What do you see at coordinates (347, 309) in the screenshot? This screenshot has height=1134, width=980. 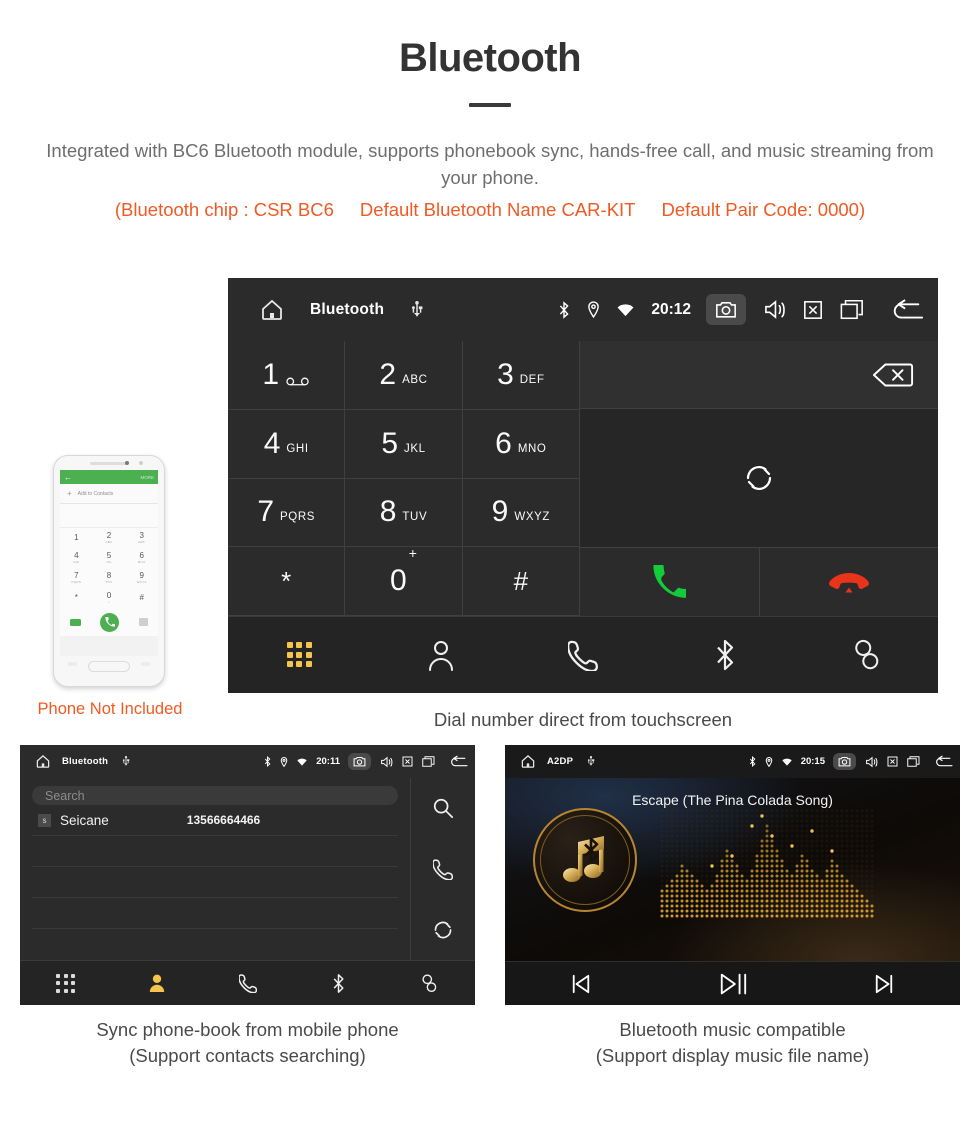 I see `dialer-title: Bluetooth` at bounding box center [347, 309].